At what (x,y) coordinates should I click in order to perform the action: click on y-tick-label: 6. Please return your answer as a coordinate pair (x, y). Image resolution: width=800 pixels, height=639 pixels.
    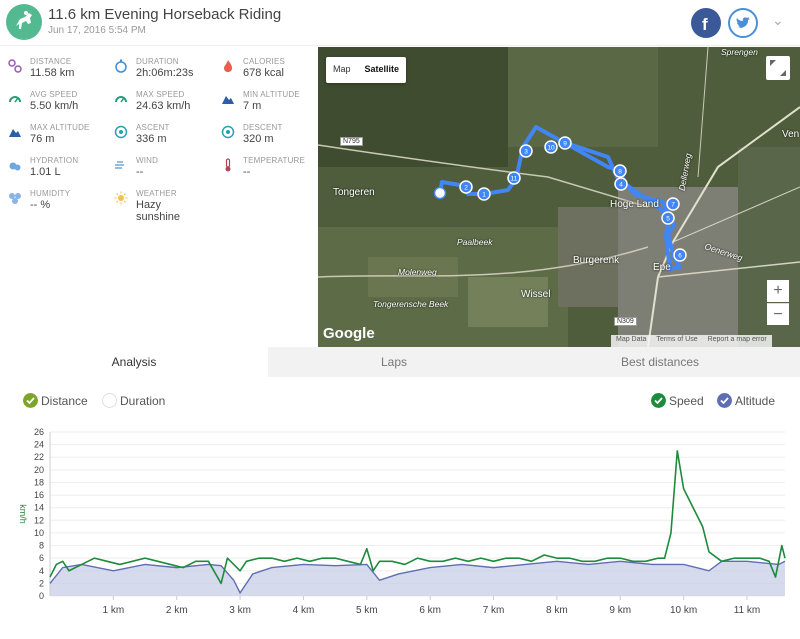
    Looking at the image, I should click on (41, 558).